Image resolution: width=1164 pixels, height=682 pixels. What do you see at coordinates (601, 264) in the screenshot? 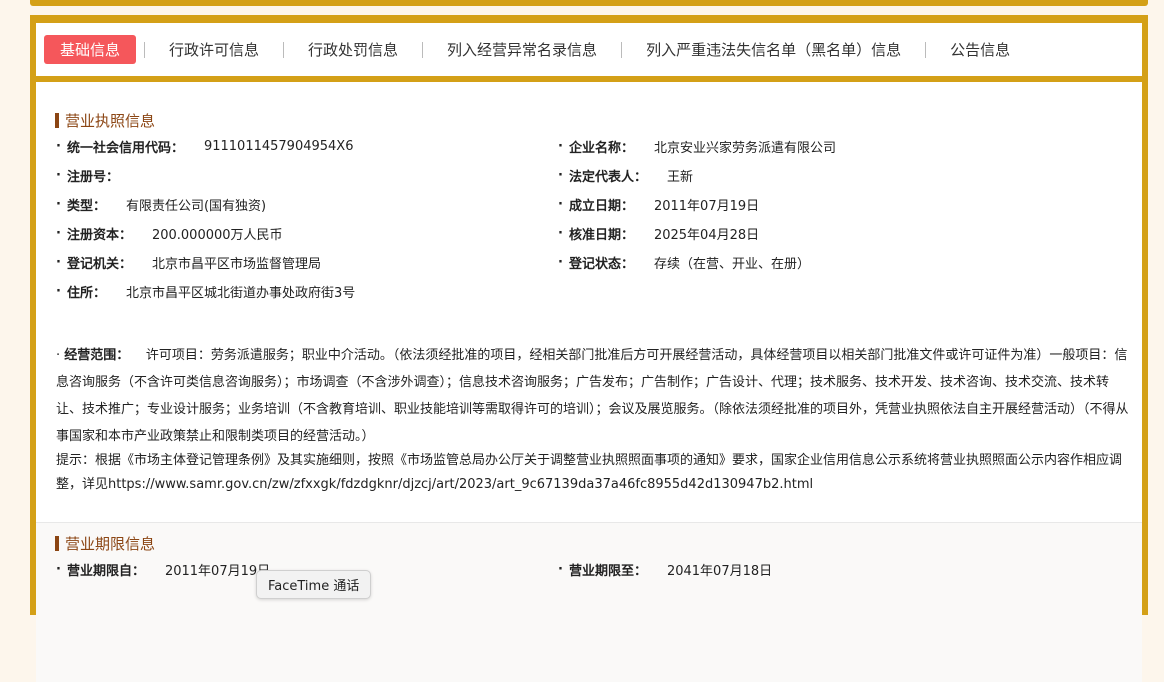
I see `status-label: 登记状态：` at bounding box center [601, 264].